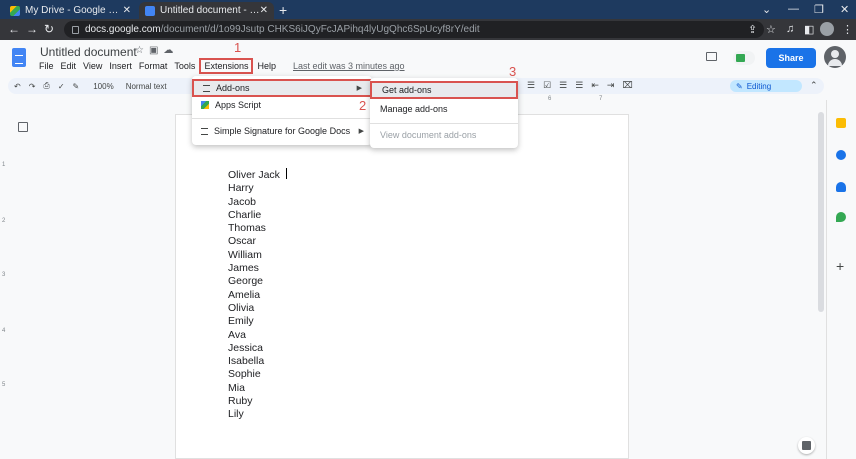 This screenshot has width=856, height=459. I want to click on spellcheck-icon: ✓, so click(61, 86).